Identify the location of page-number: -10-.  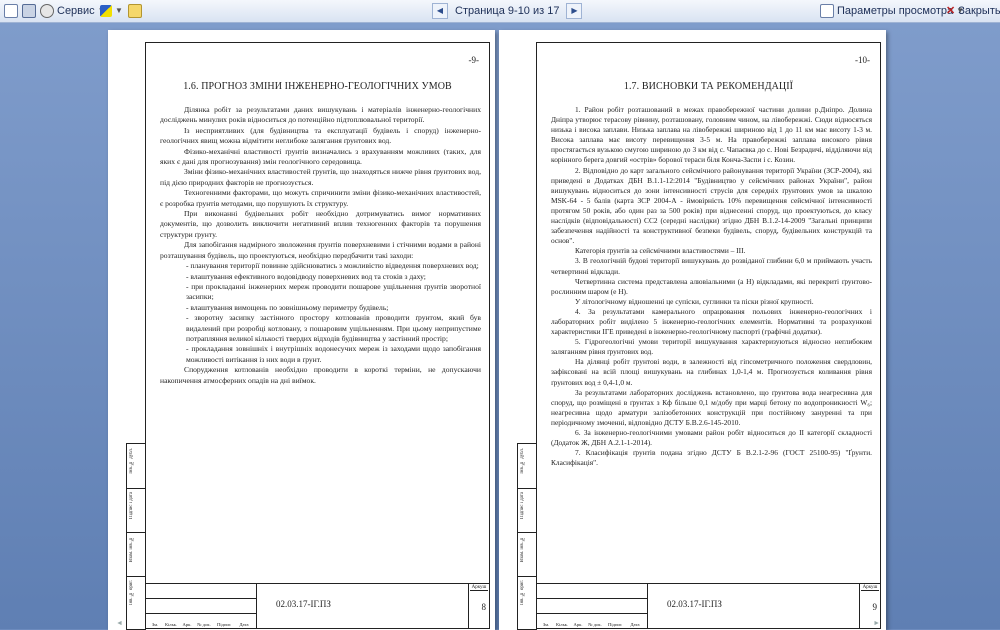
(862, 60).